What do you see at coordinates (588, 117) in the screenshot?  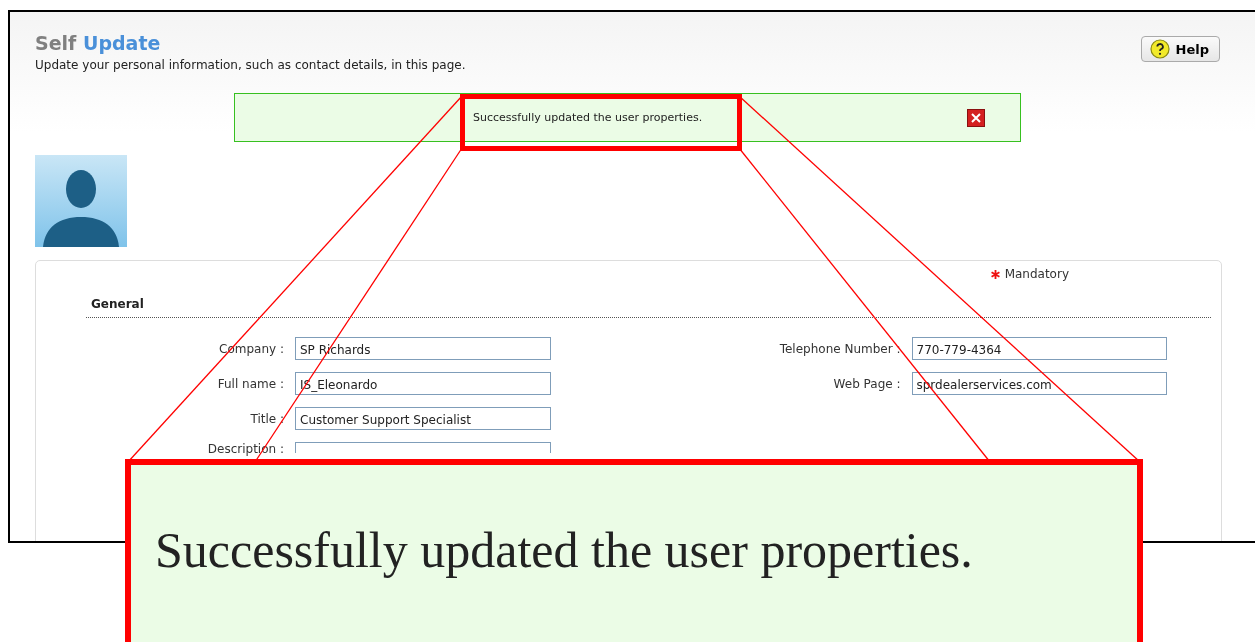 I see `success-message: Successfully updated the user properties.` at bounding box center [588, 117].